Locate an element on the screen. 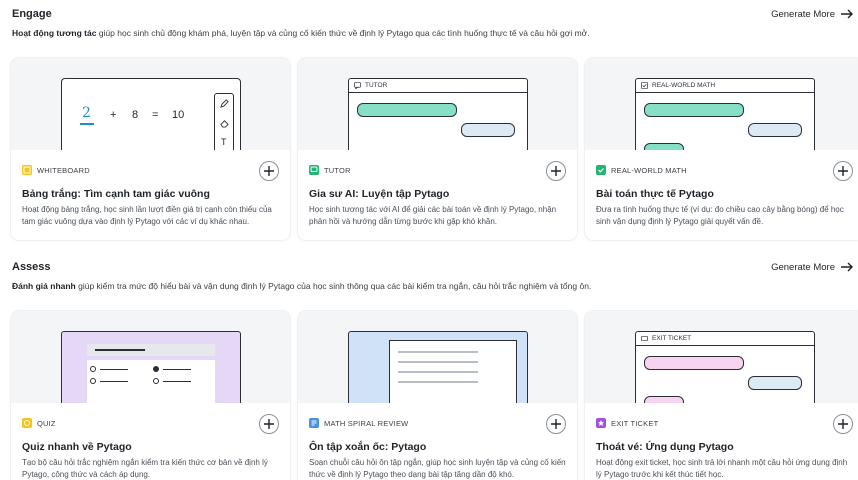  exit-frame: EXIT TICKET is located at coordinates (725, 367).